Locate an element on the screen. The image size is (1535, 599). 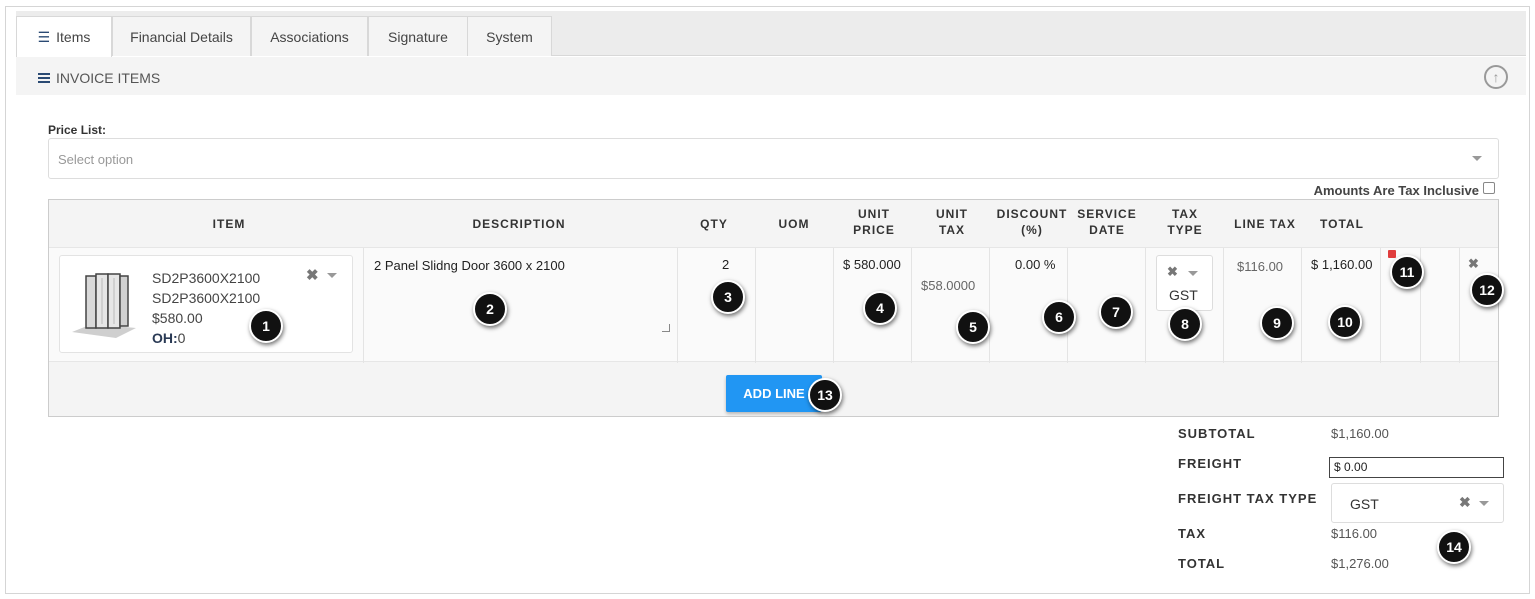
tab-items: ☰ Items is located at coordinates (64, 36).